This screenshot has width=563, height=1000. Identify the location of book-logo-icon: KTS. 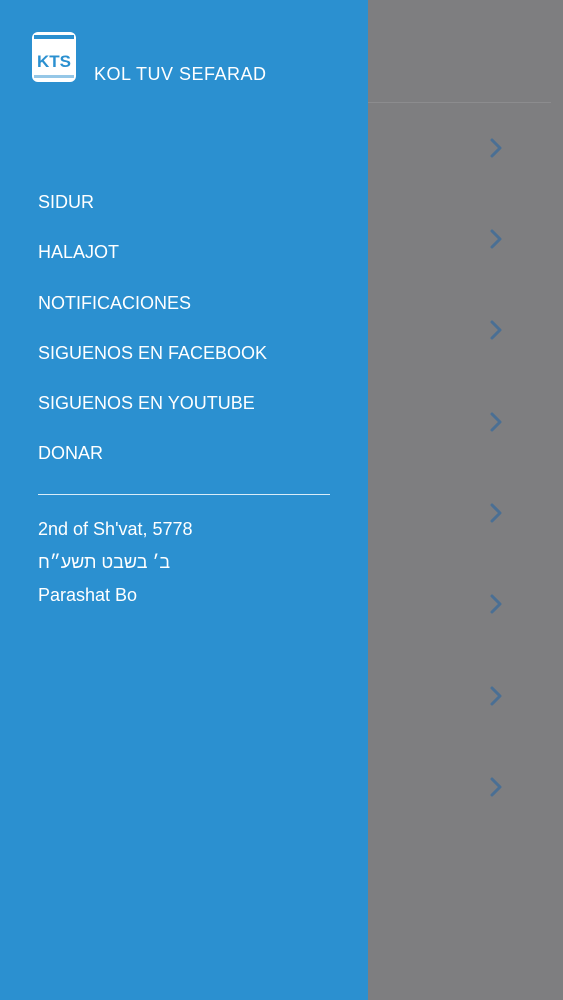
(54, 57).